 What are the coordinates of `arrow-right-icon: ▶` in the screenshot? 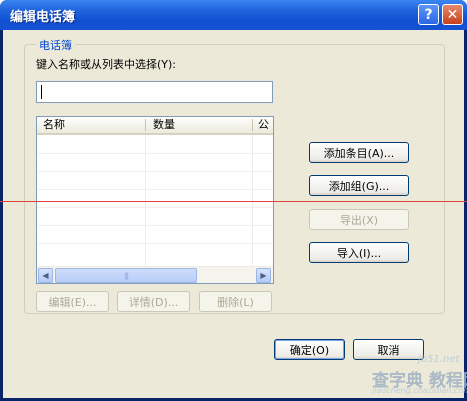 It's located at (263, 275).